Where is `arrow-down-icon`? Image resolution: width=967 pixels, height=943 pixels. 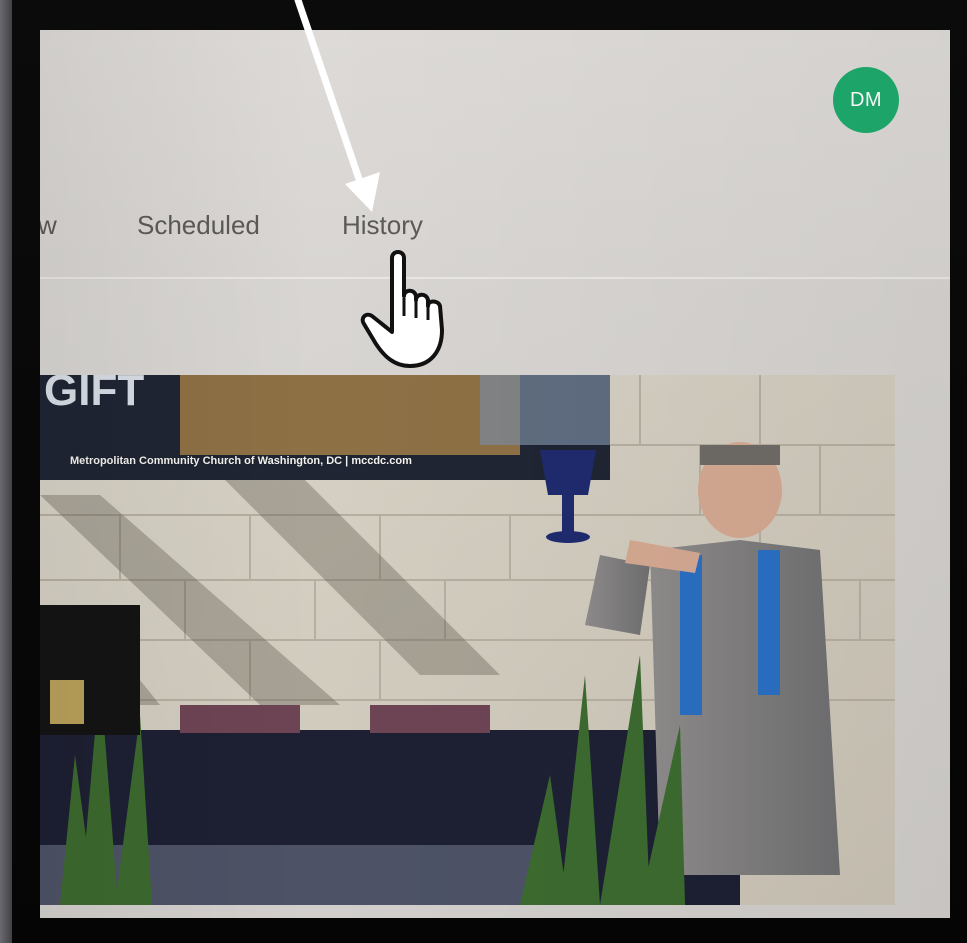
arrow-down-icon is located at coordinates (337, 106).